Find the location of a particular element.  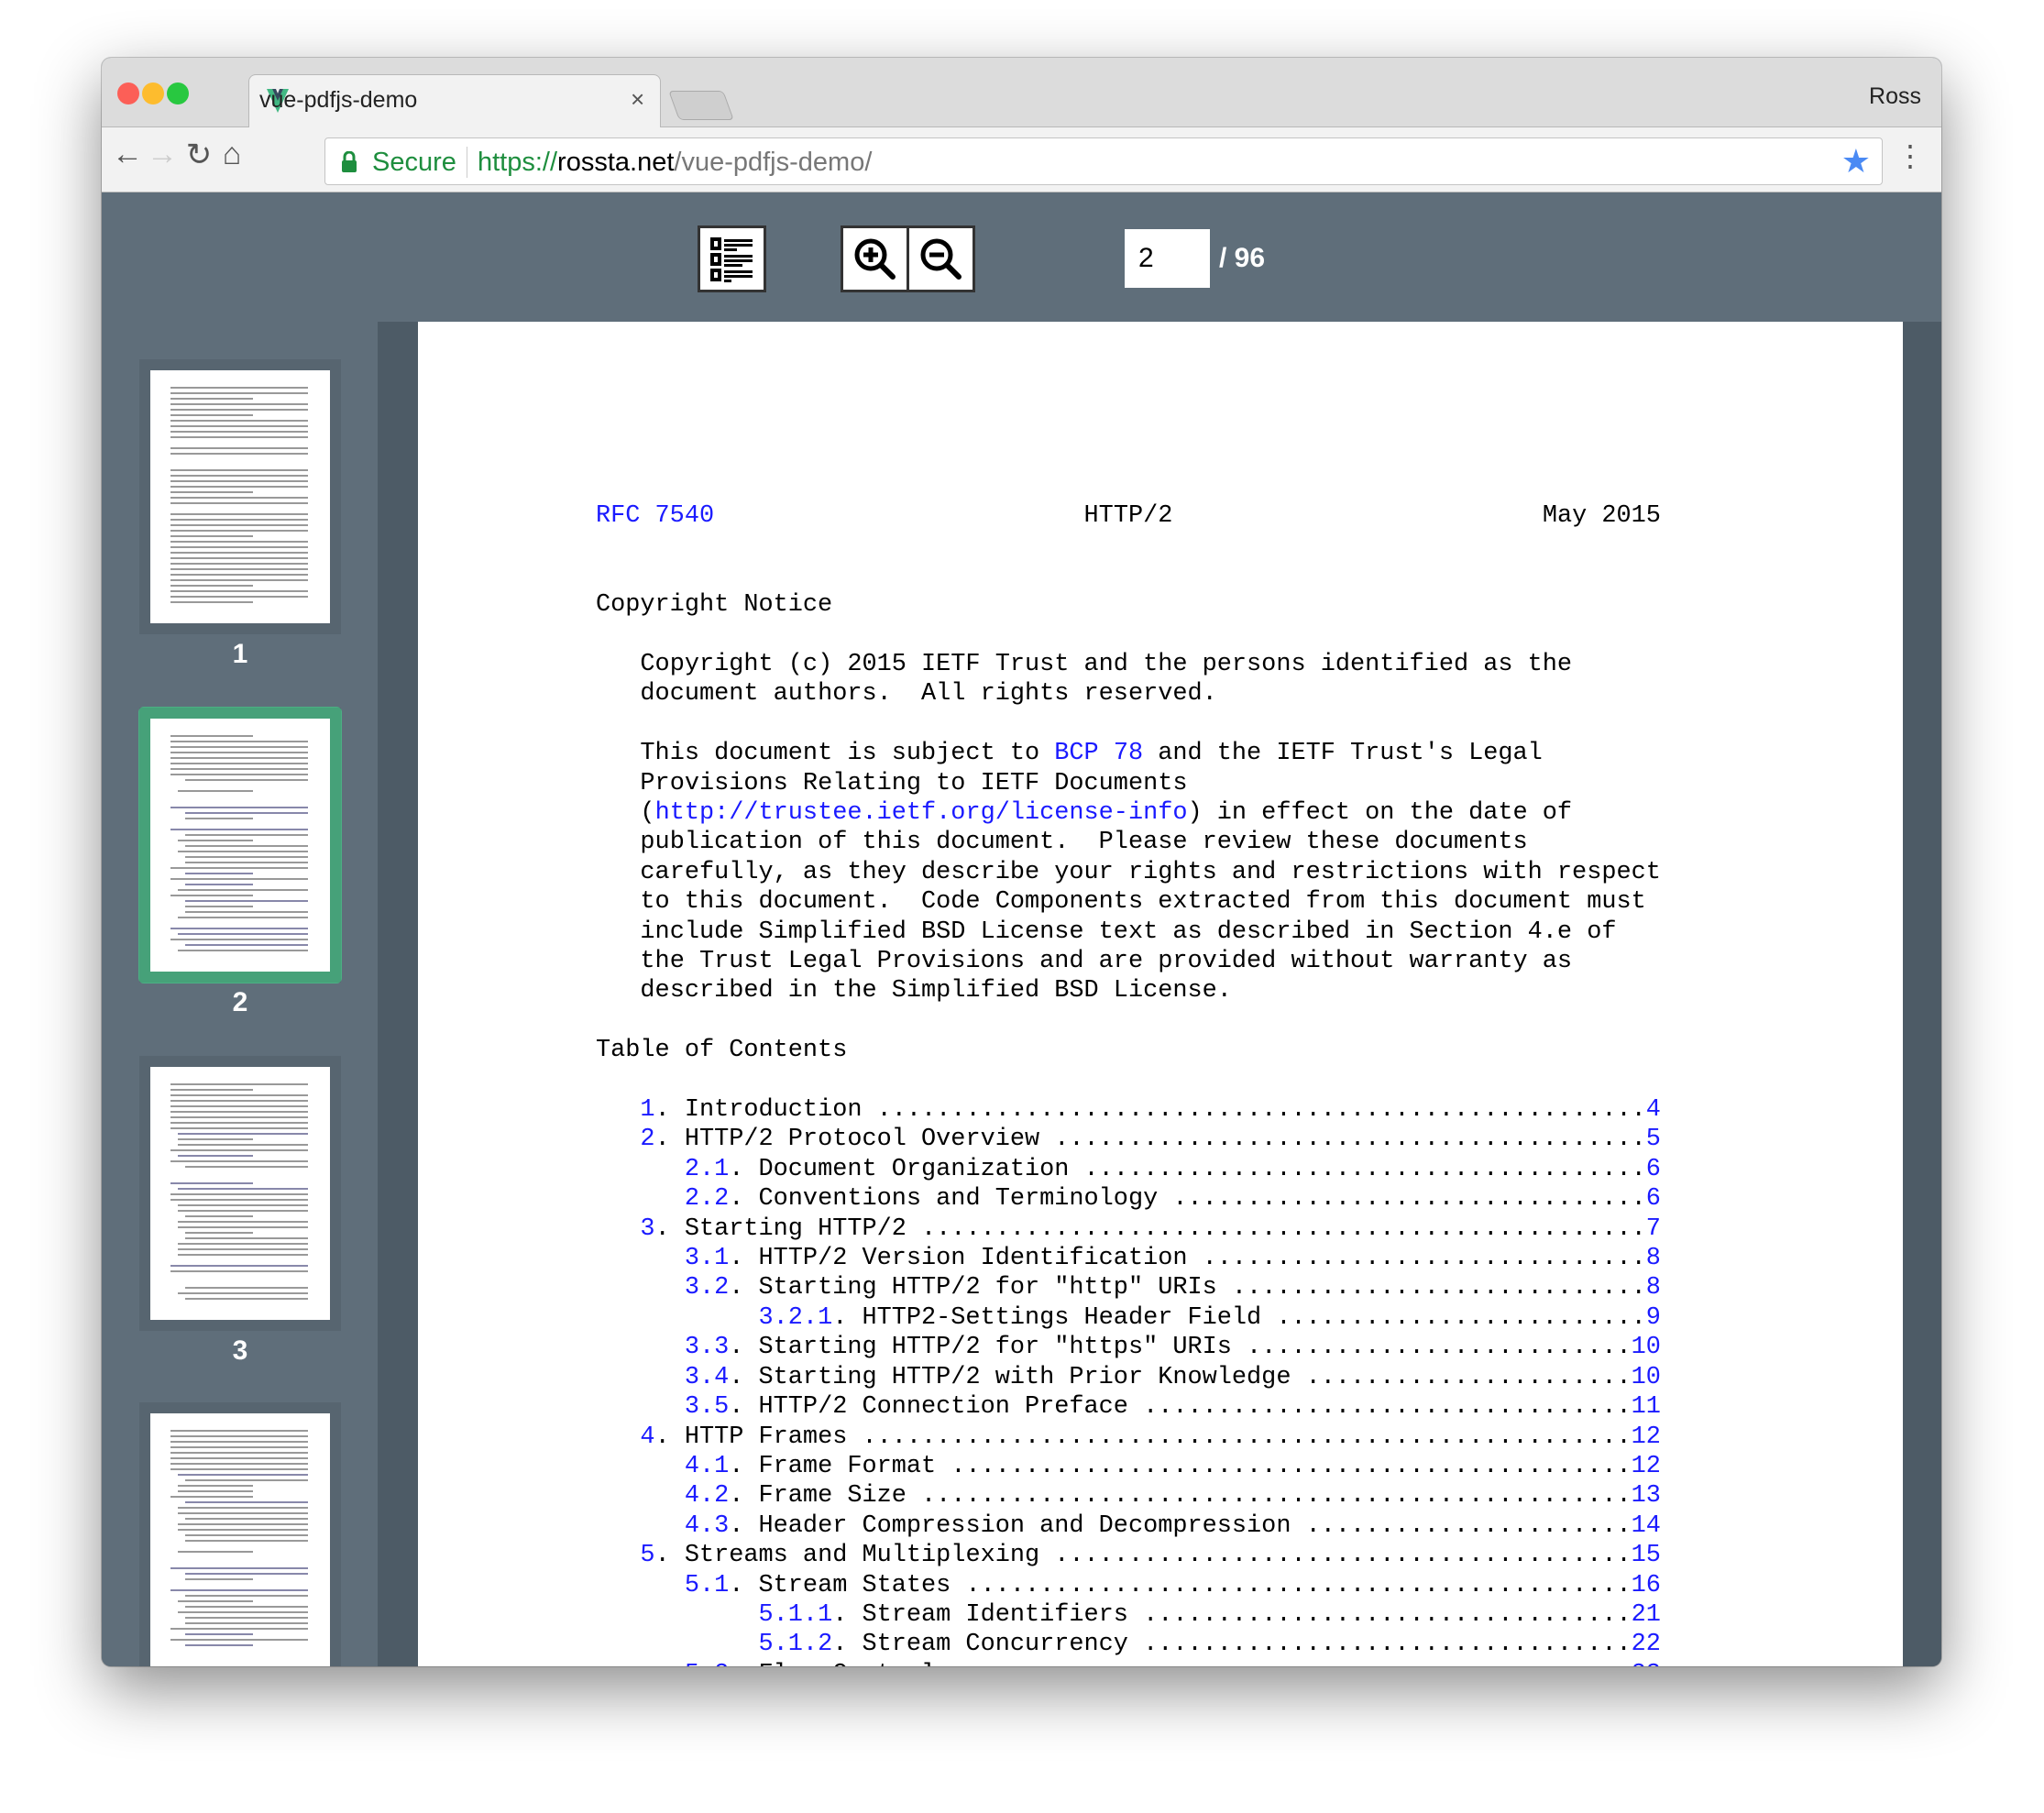

zoom-out-button is located at coordinates (941, 258).